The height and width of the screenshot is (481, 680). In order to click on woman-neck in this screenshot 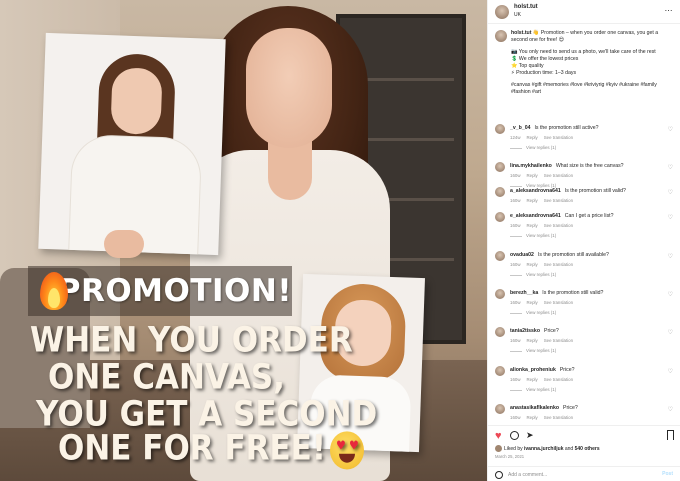, I will do `click(290, 170)`.